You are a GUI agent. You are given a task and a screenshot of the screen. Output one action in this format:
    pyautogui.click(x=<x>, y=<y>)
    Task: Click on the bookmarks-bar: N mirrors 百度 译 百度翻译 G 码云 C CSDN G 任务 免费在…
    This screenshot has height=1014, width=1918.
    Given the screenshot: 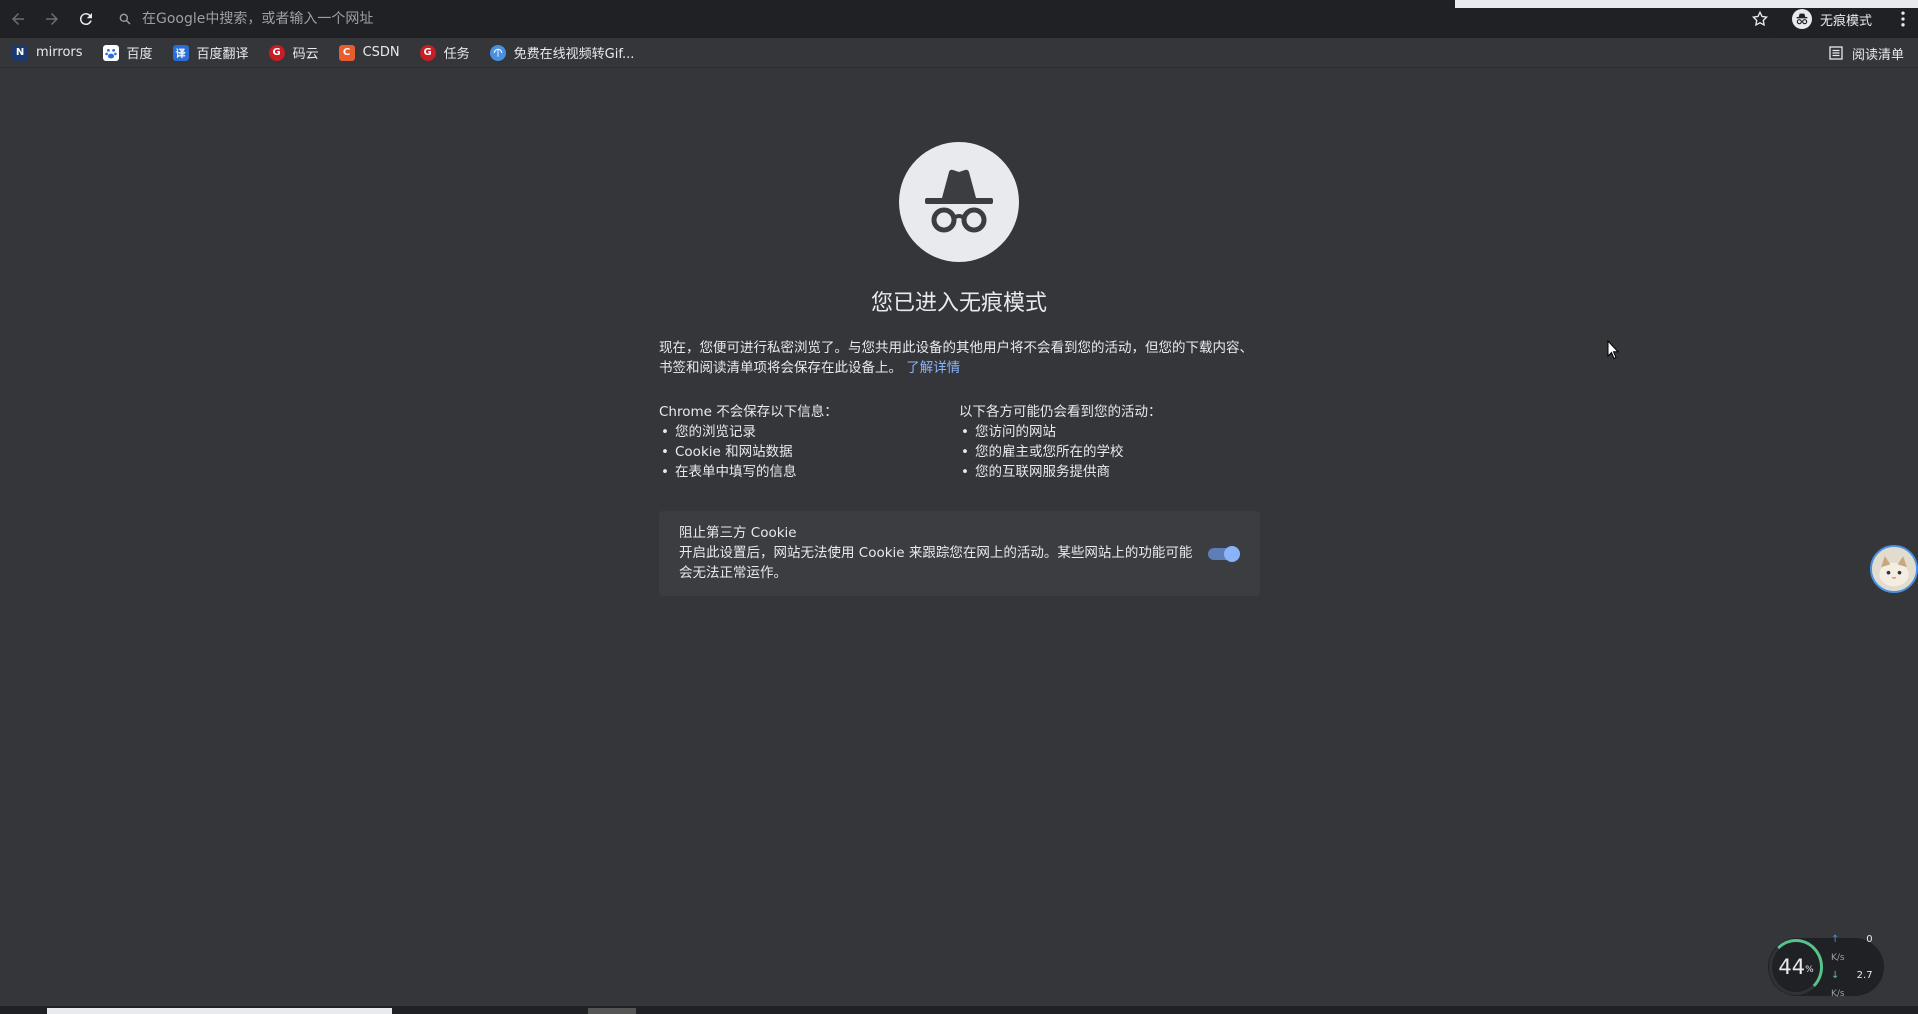 What is the action you would take?
    pyautogui.click(x=959, y=53)
    